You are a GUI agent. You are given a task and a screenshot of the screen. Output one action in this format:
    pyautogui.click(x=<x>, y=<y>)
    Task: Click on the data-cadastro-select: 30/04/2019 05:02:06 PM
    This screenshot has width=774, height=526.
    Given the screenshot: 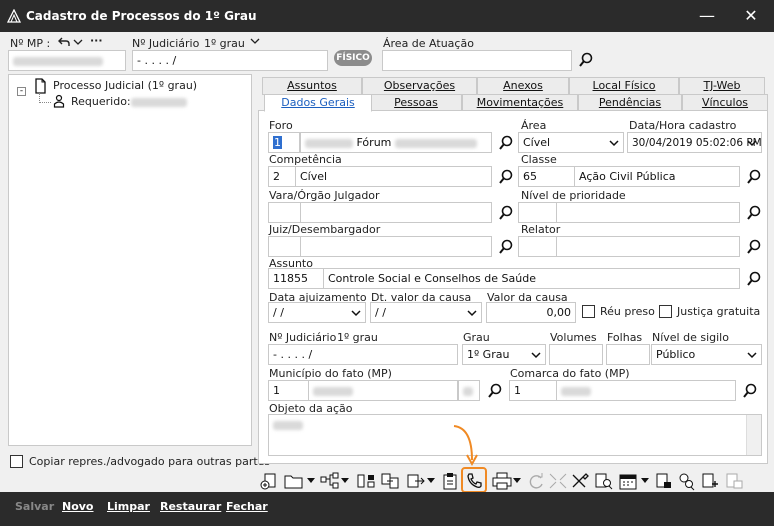 What is the action you would take?
    pyautogui.click(x=694, y=142)
    